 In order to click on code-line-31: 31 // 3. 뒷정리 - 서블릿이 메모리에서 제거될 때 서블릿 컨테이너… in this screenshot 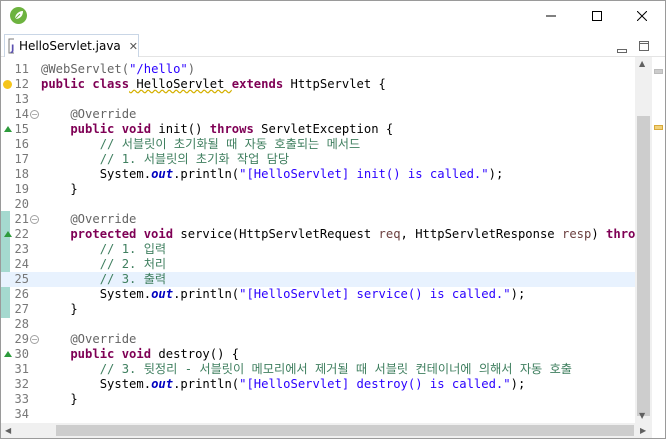, I will do `click(318, 369)`.